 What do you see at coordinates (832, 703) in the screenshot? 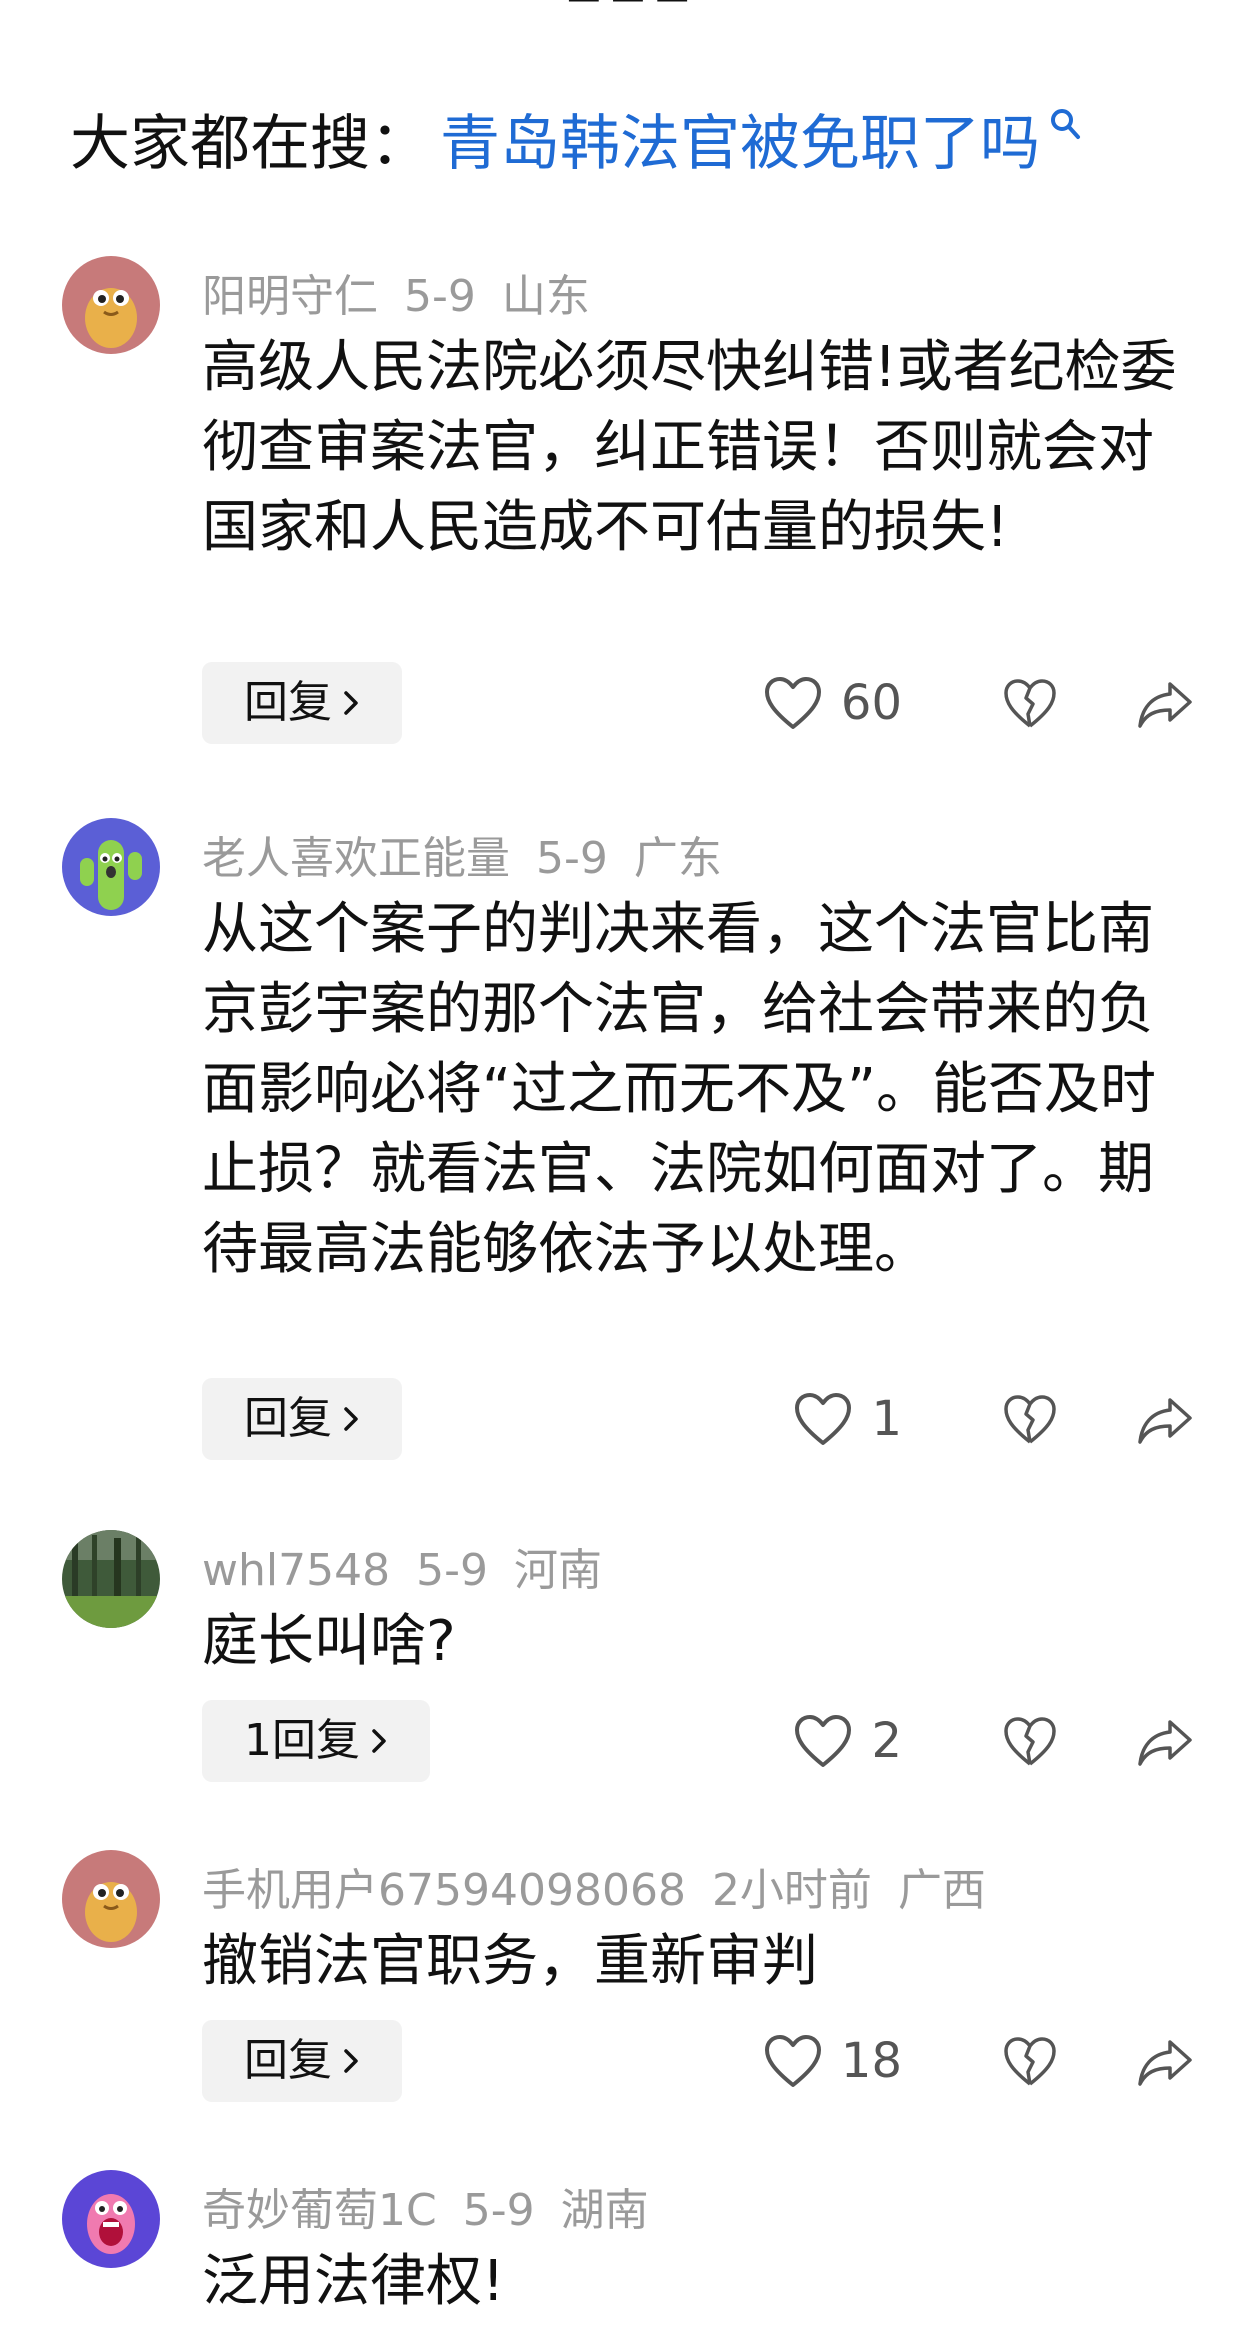
I see `like-button: 60` at bounding box center [832, 703].